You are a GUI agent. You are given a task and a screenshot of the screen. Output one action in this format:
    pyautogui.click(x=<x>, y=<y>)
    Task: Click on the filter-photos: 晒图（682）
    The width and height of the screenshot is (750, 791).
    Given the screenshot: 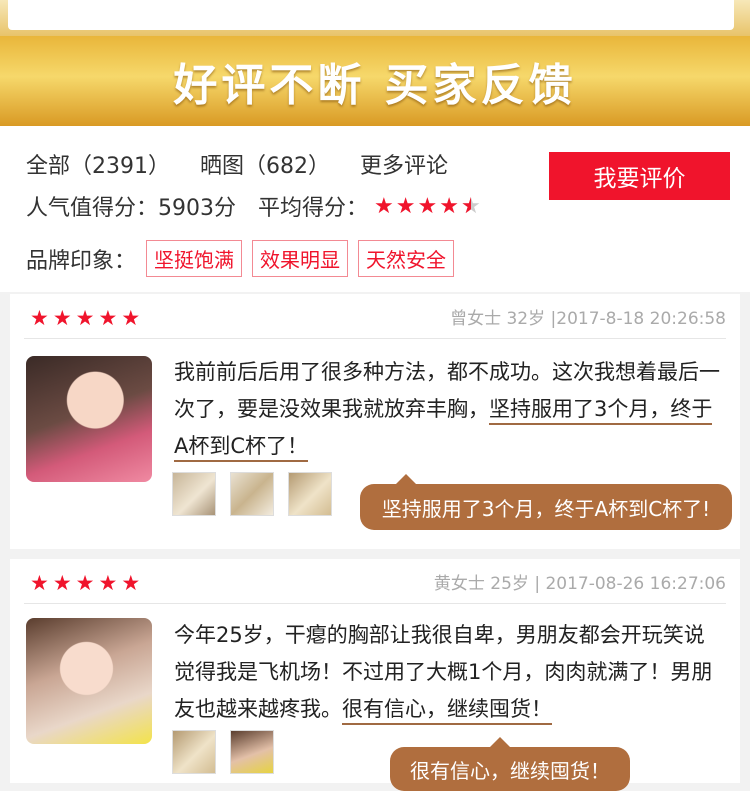 What is the action you would take?
    pyautogui.click(x=265, y=166)
    